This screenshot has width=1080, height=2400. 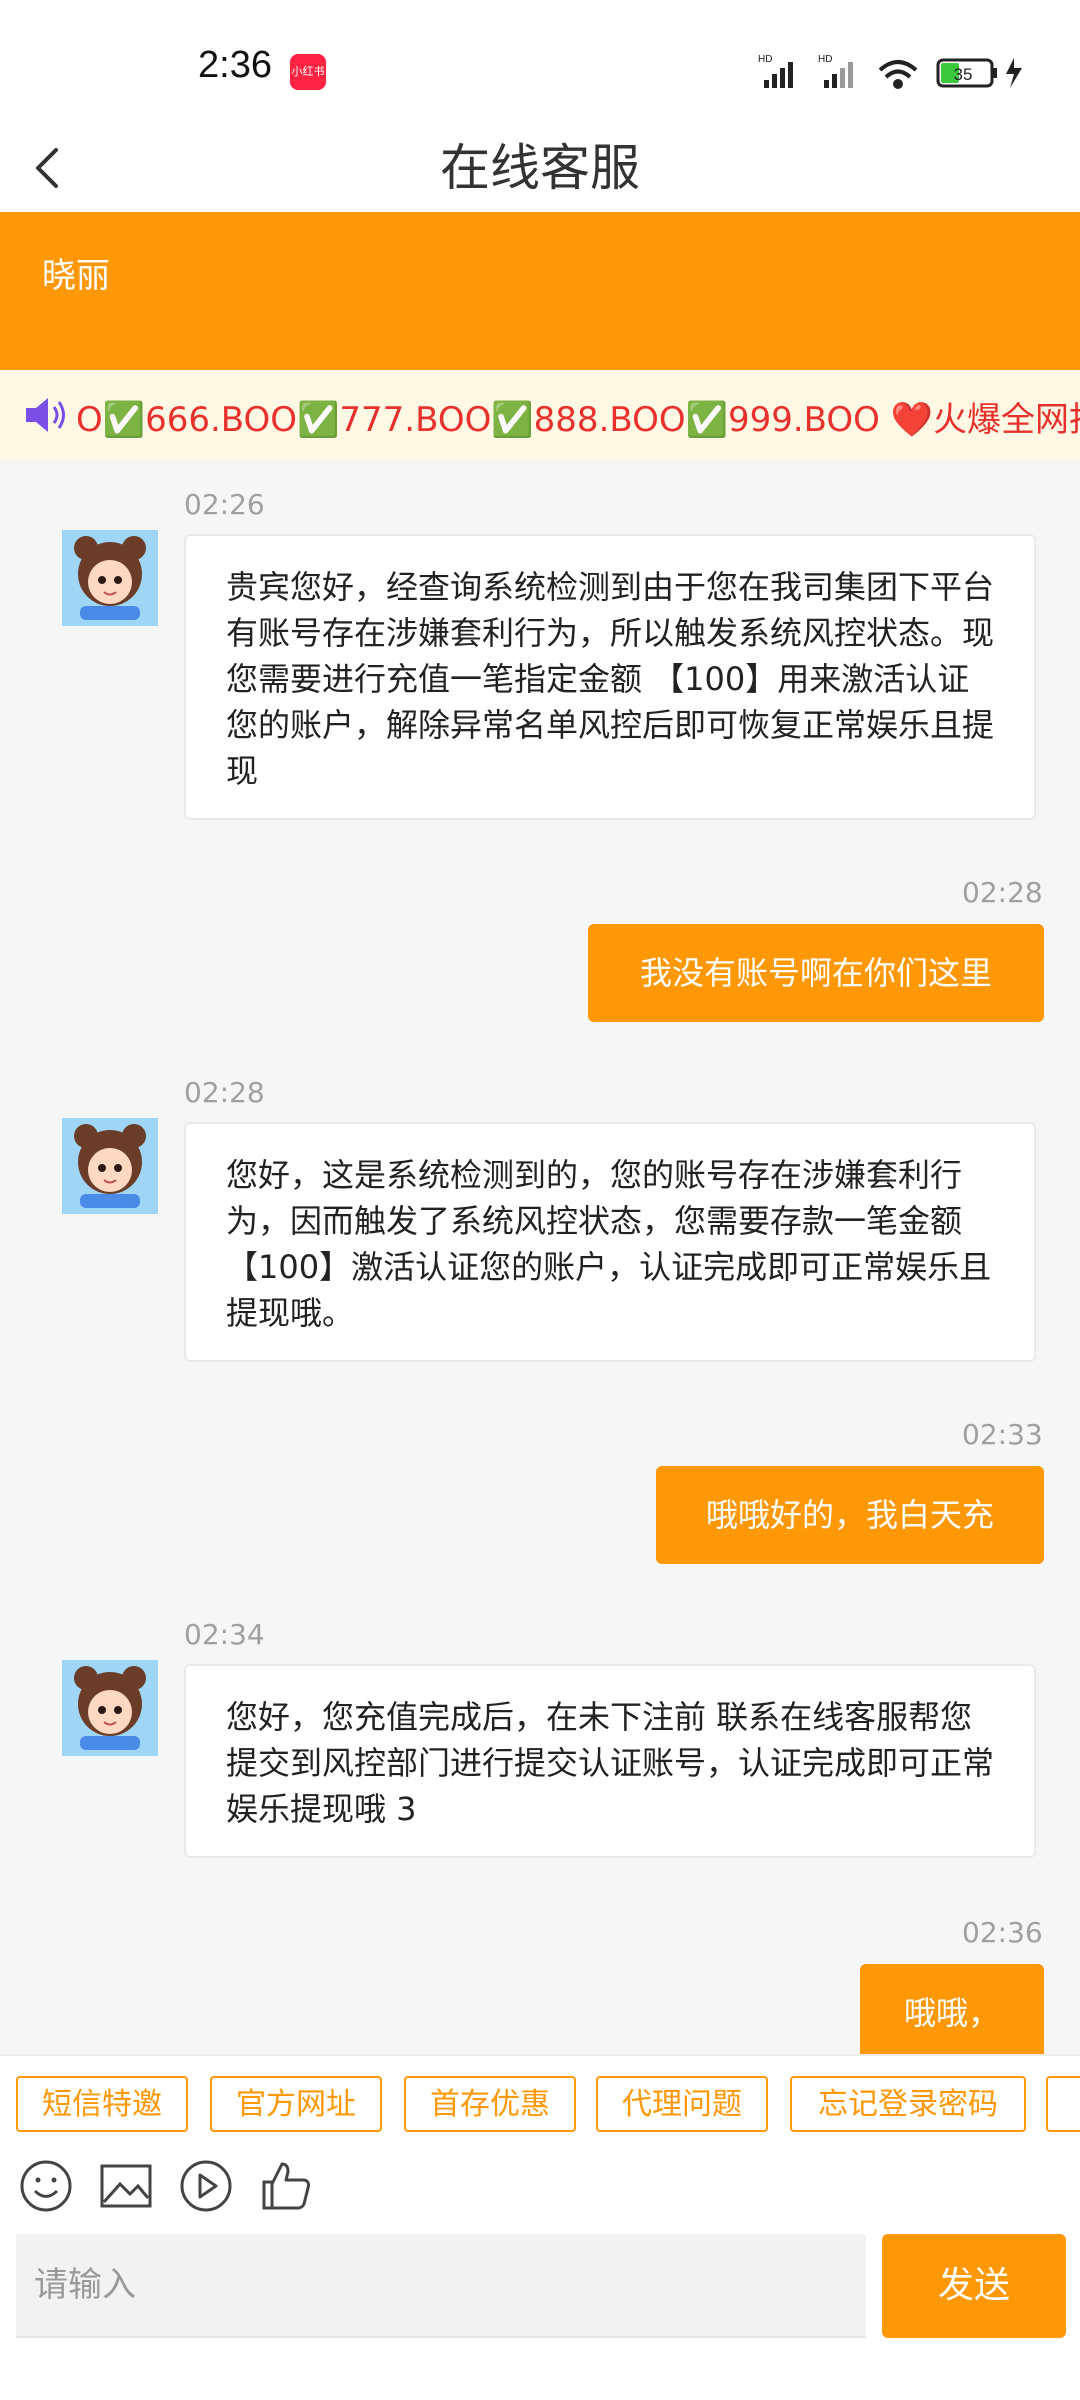 I want to click on cellular-signal-2-icon: HD, so click(x=835, y=71).